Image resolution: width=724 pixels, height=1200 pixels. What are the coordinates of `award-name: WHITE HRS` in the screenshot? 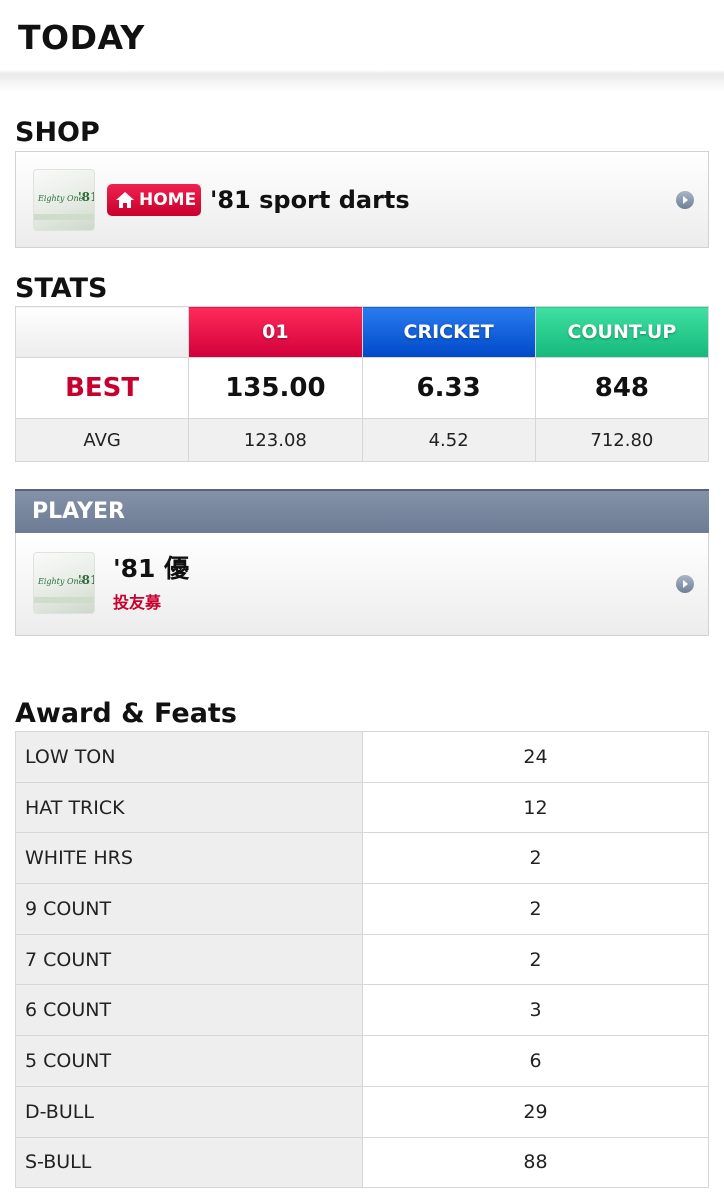 It's located at (189, 858).